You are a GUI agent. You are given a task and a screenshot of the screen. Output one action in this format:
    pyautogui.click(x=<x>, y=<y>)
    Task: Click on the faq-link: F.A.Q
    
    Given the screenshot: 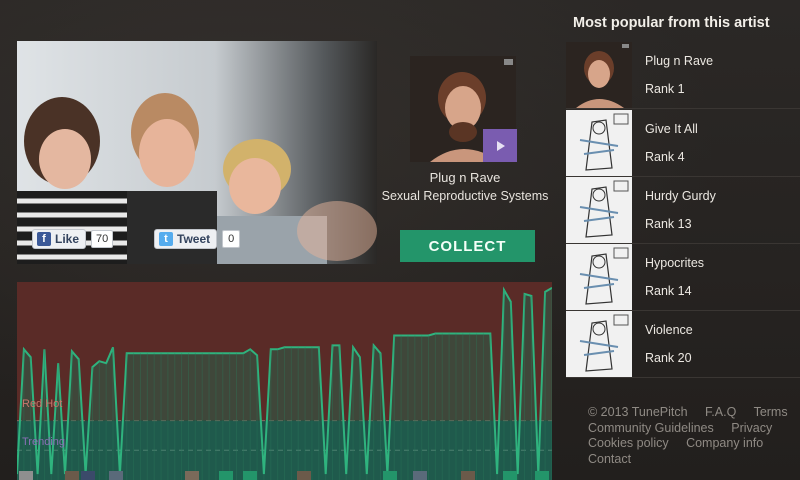 What is the action you would take?
    pyautogui.click(x=720, y=412)
    